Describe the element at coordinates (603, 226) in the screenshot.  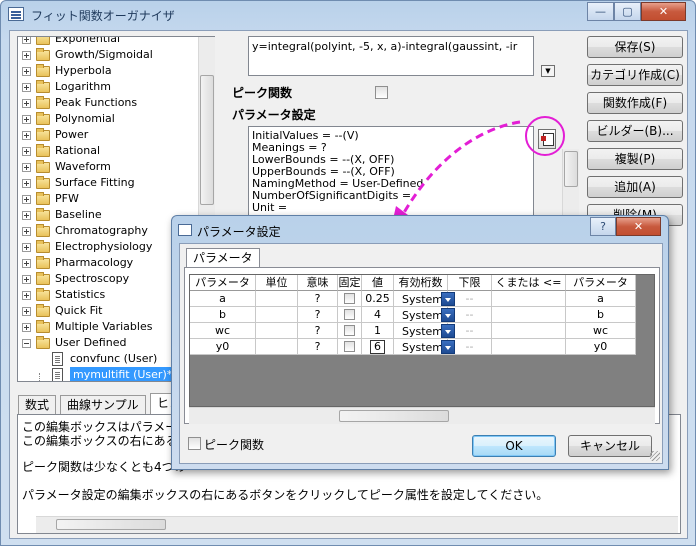
I see `help-button: ?` at that location.